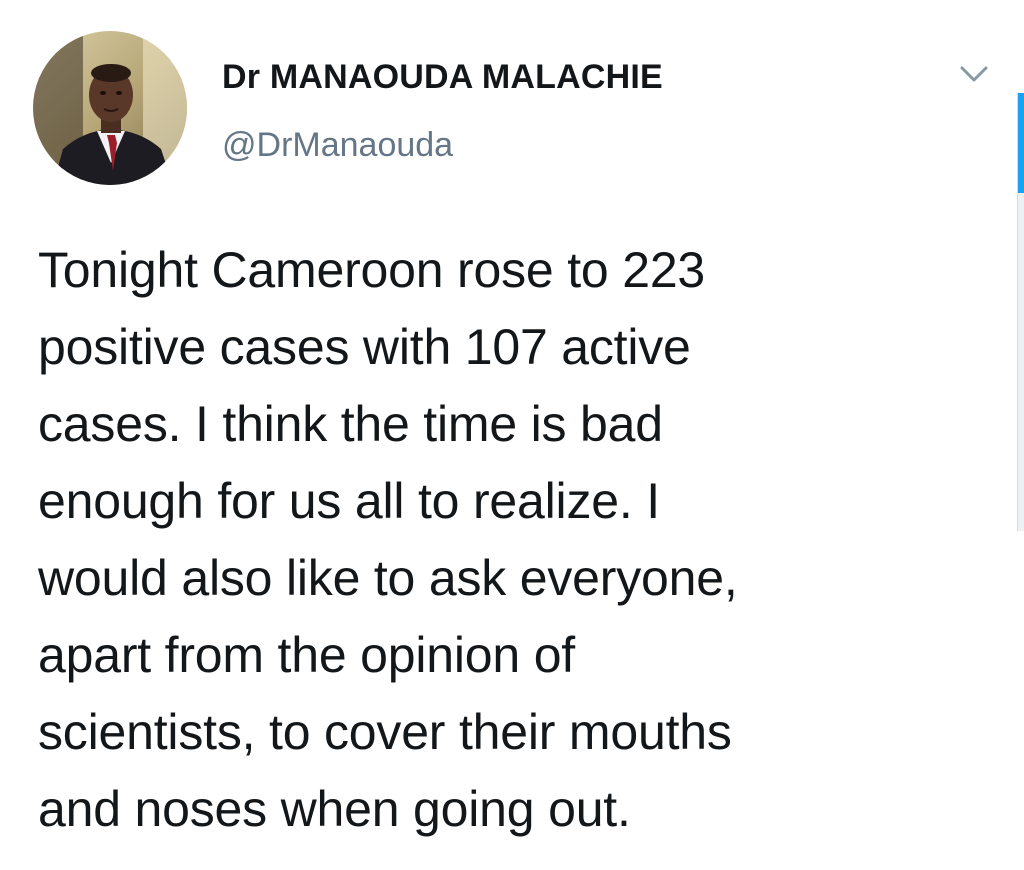 The height and width of the screenshot is (870, 1024). What do you see at coordinates (337, 145) in the screenshot?
I see `author-handle: @DrManaouda` at bounding box center [337, 145].